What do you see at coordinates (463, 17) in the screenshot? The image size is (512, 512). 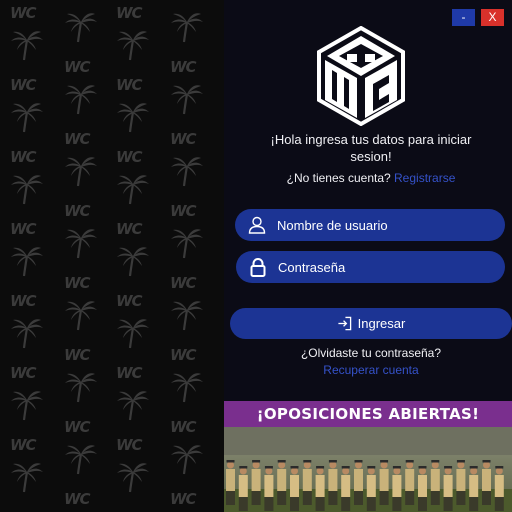 I see `minimize-button: -` at bounding box center [463, 17].